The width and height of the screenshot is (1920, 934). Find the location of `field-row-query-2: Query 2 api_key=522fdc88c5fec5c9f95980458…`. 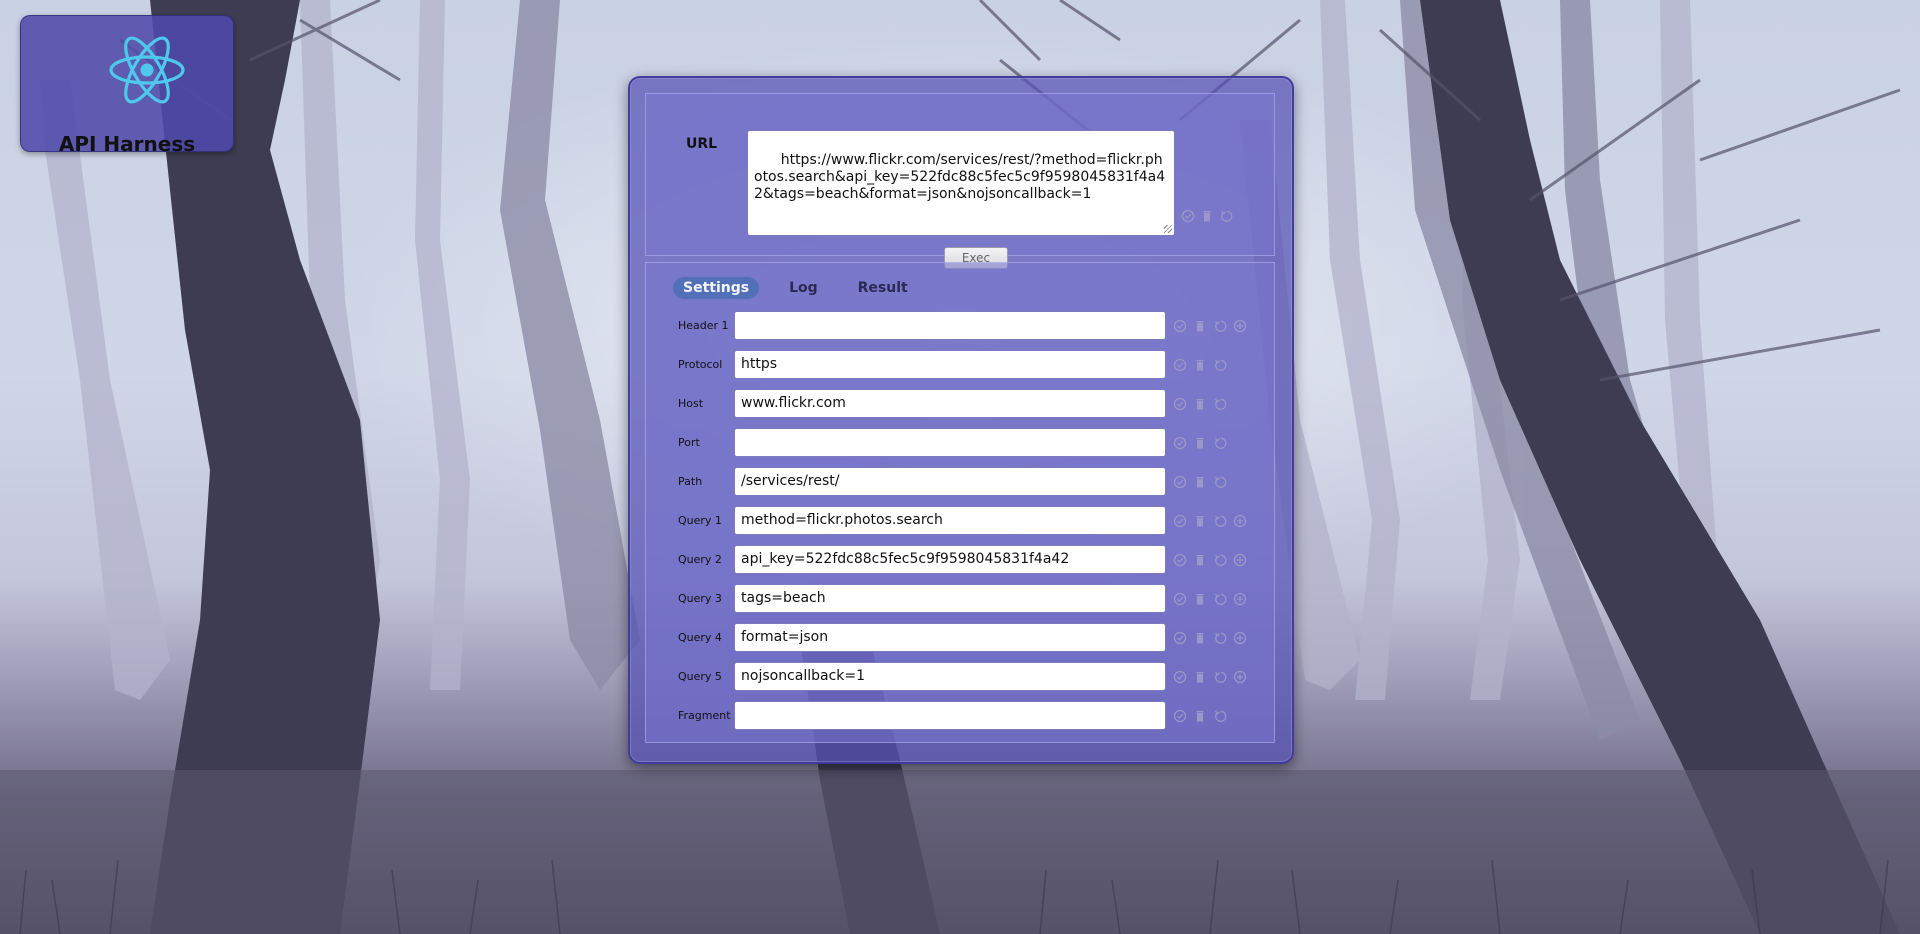

field-row-query-2: Query 2 api_key=522fdc88c5fec5c9f95980458… is located at coordinates (960, 559).